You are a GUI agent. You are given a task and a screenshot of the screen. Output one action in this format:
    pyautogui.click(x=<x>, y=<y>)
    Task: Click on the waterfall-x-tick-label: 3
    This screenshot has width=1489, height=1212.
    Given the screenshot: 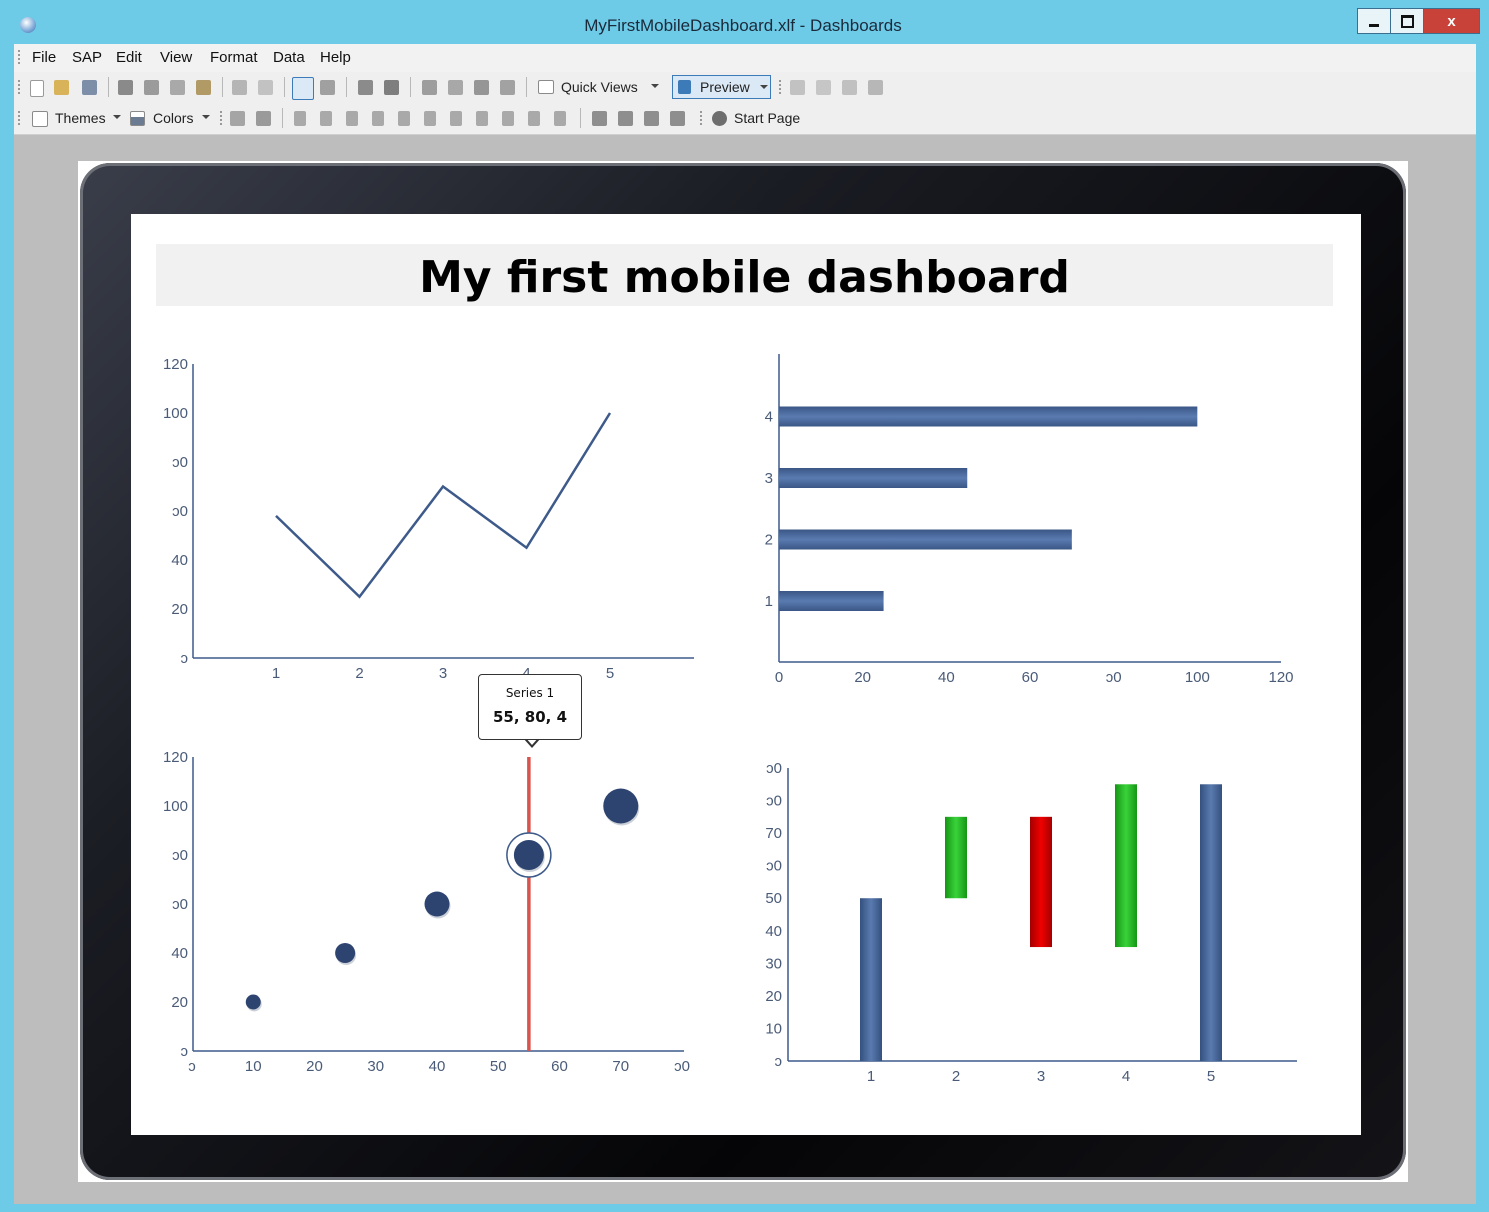 What is the action you would take?
    pyautogui.click(x=1041, y=1076)
    